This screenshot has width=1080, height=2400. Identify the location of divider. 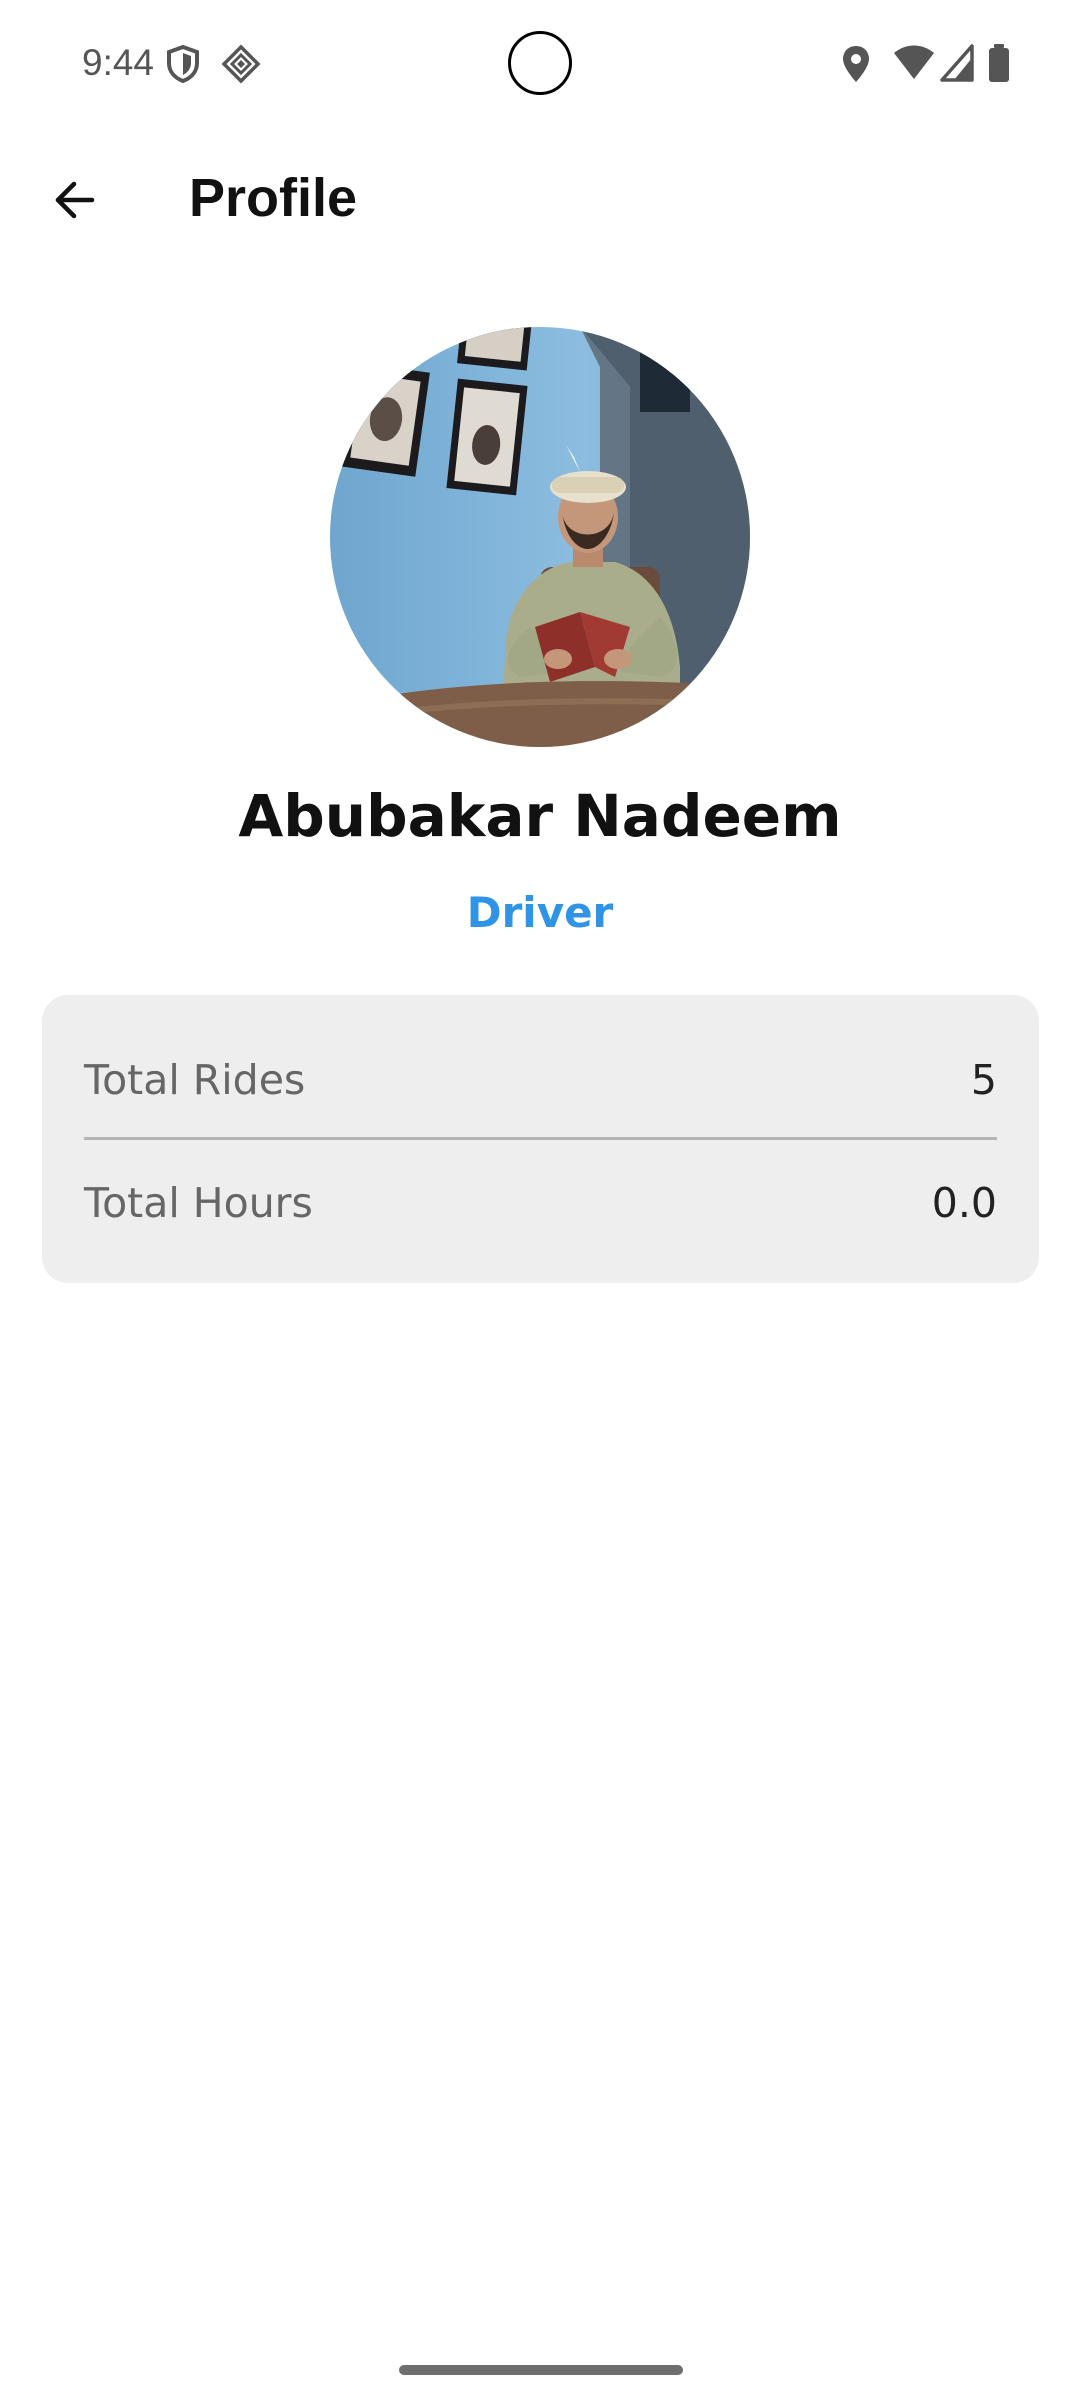
(540, 1138).